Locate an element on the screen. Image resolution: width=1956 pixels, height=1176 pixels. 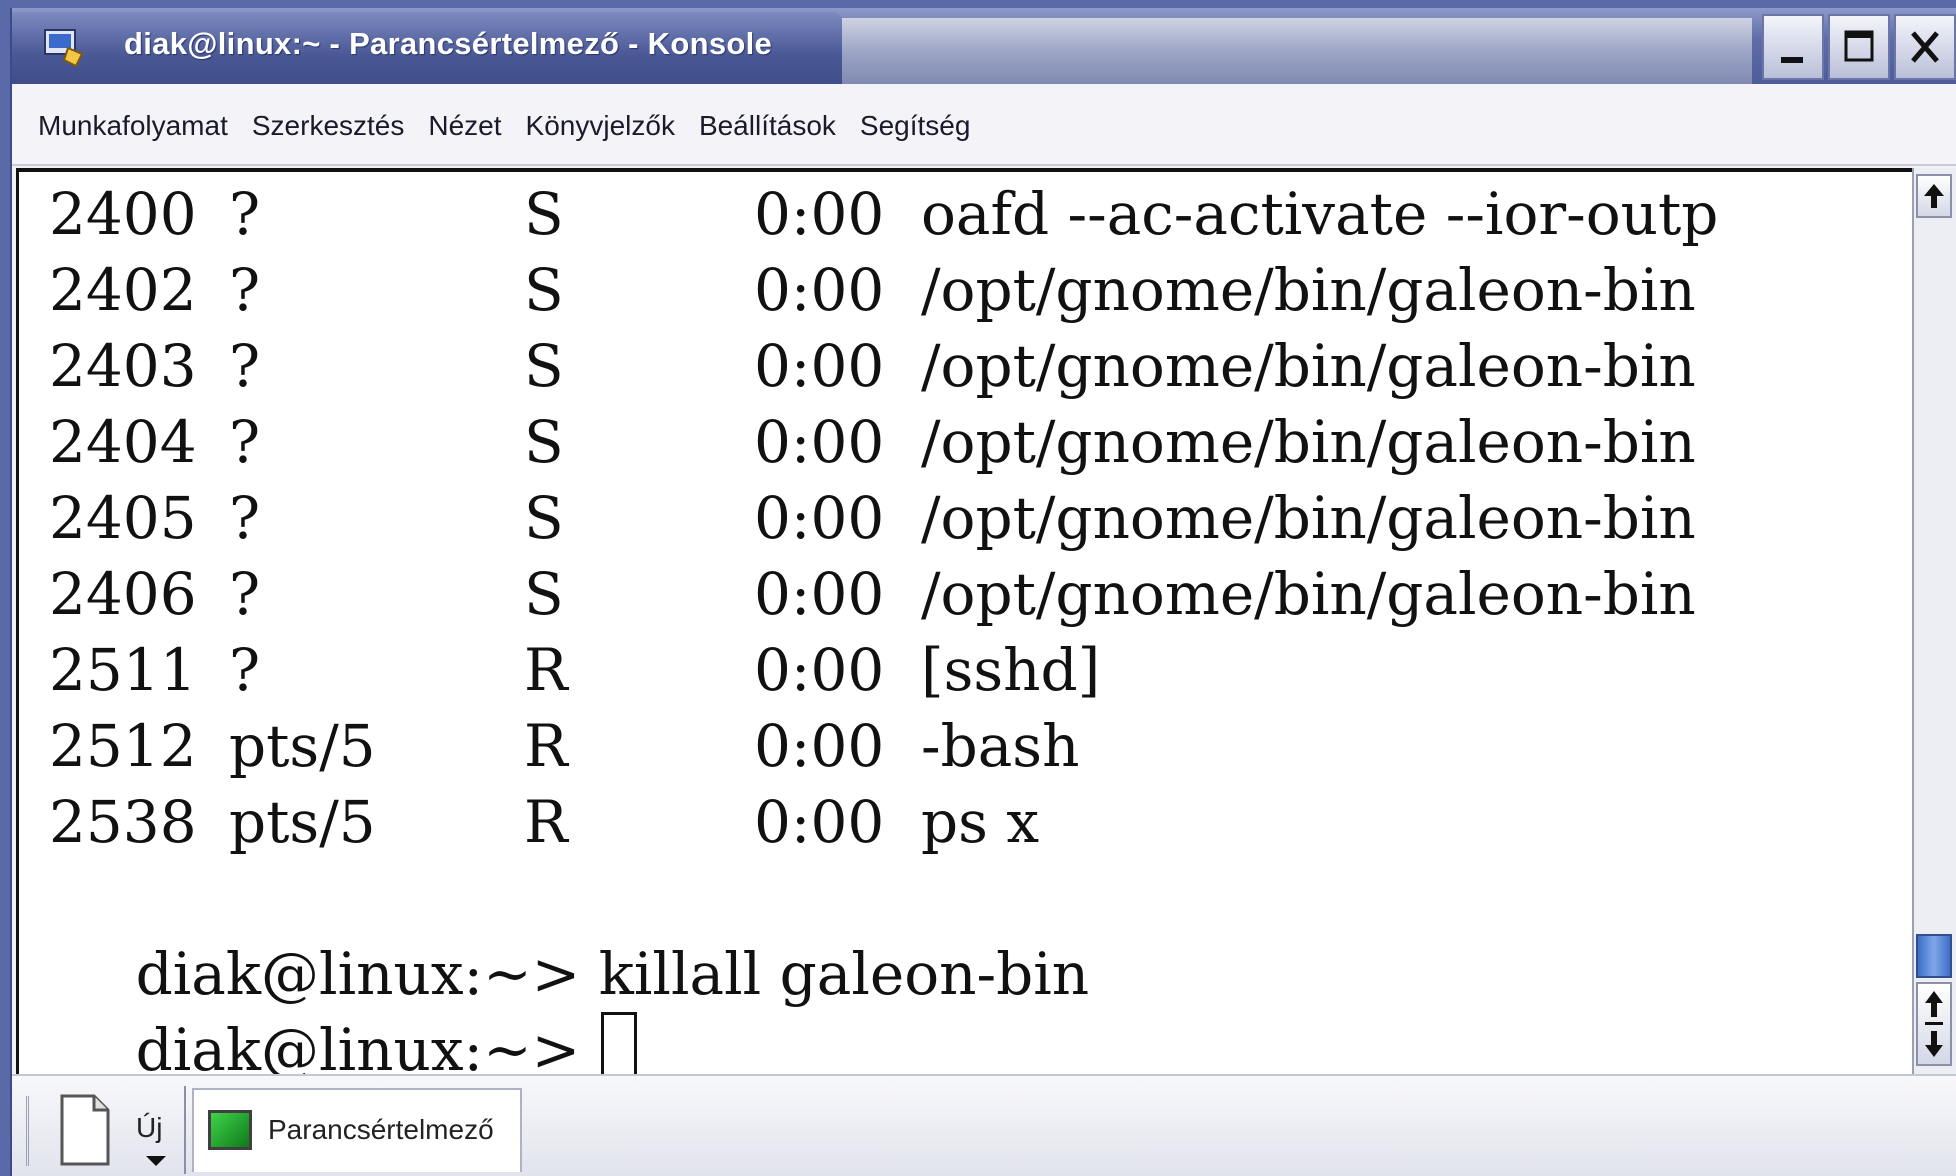
maximize-button is located at coordinates (1859, 47).